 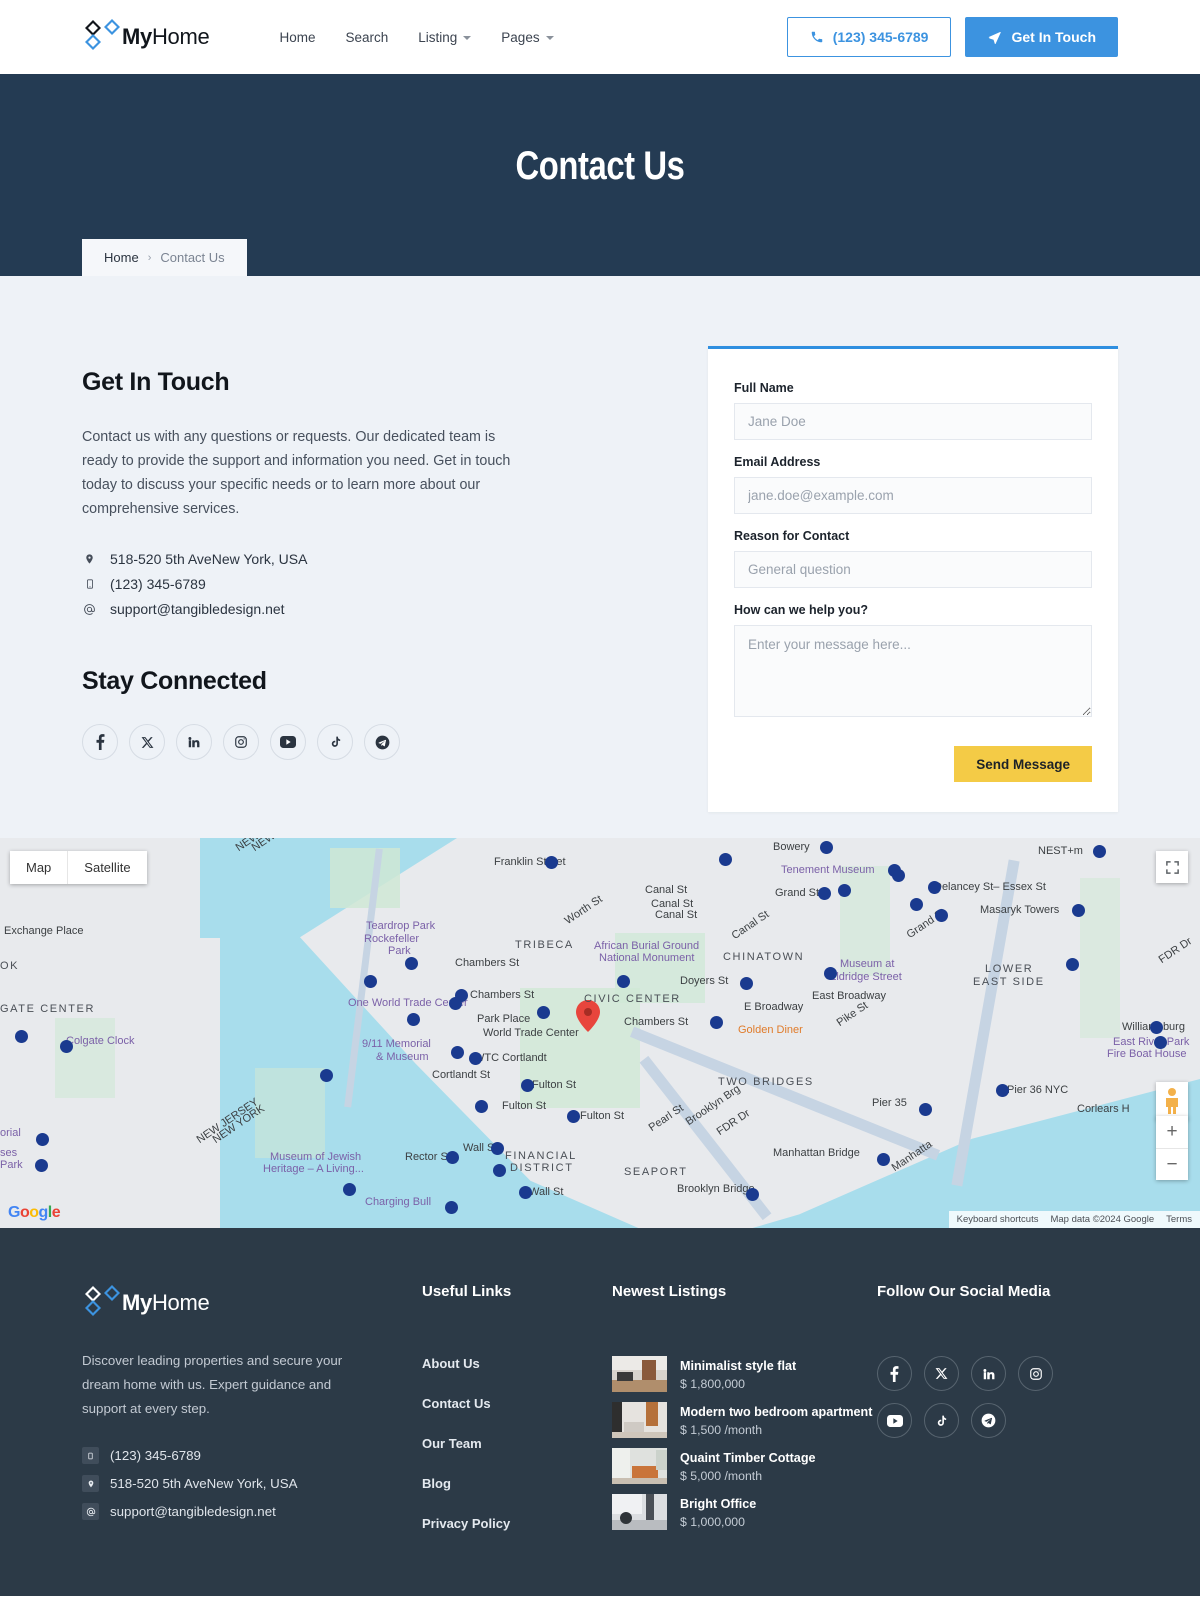 What do you see at coordinates (297, 37) in the screenshot?
I see `nav-item-home: Home` at bounding box center [297, 37].